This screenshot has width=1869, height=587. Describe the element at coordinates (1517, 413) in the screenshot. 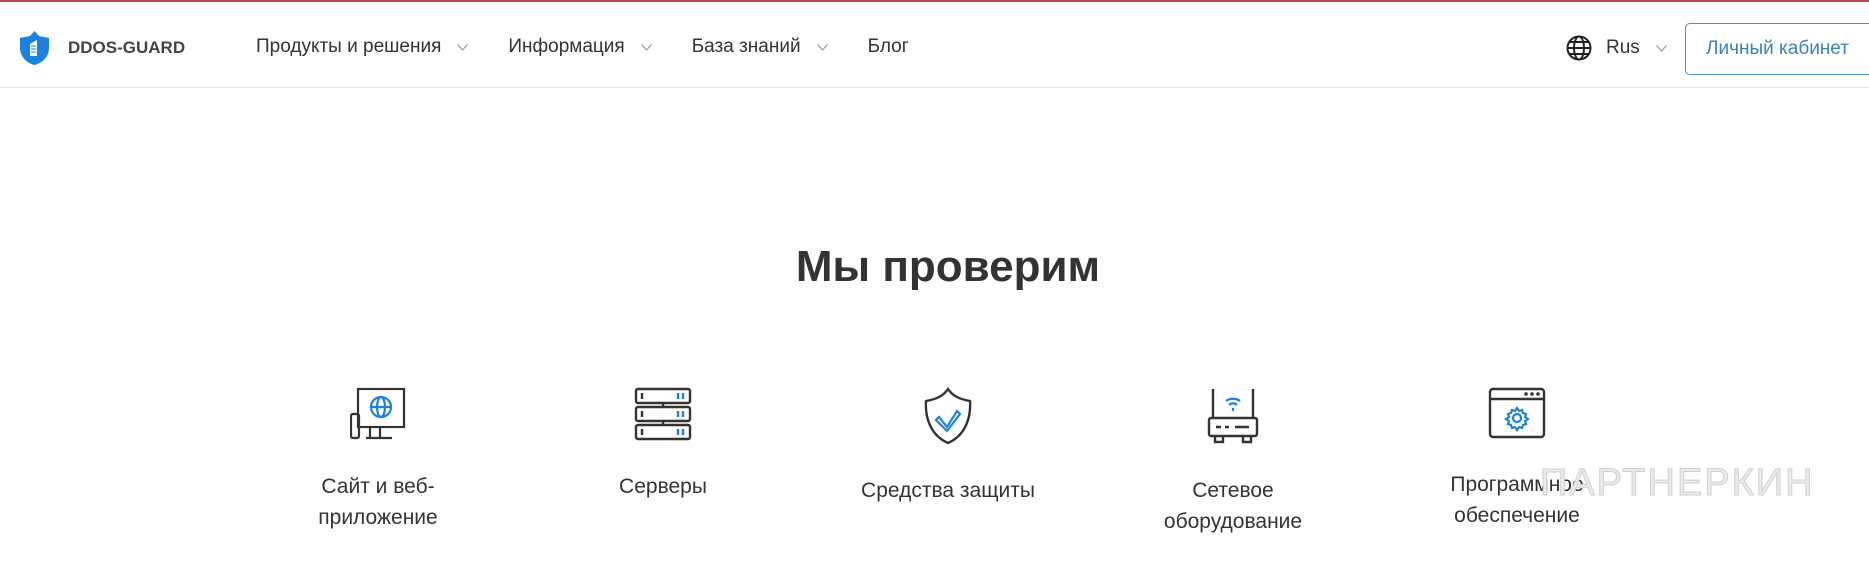

I see `software-gear-icon` at that location.